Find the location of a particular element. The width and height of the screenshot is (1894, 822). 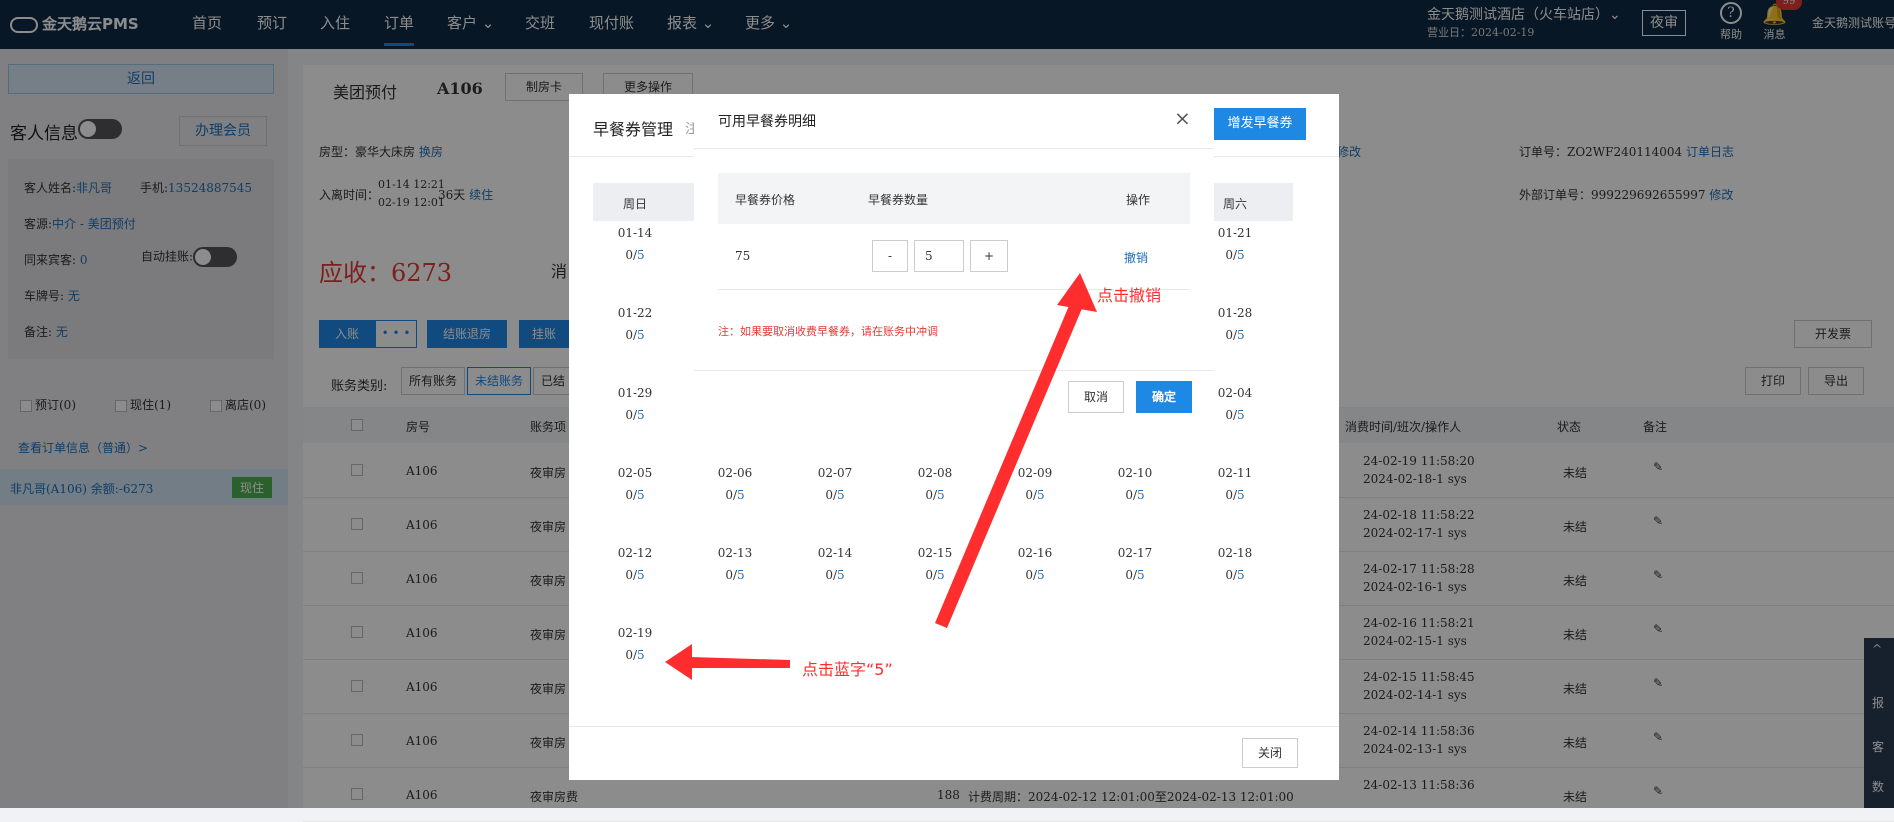

arrow-head-five is located at coordinates (678, 662).